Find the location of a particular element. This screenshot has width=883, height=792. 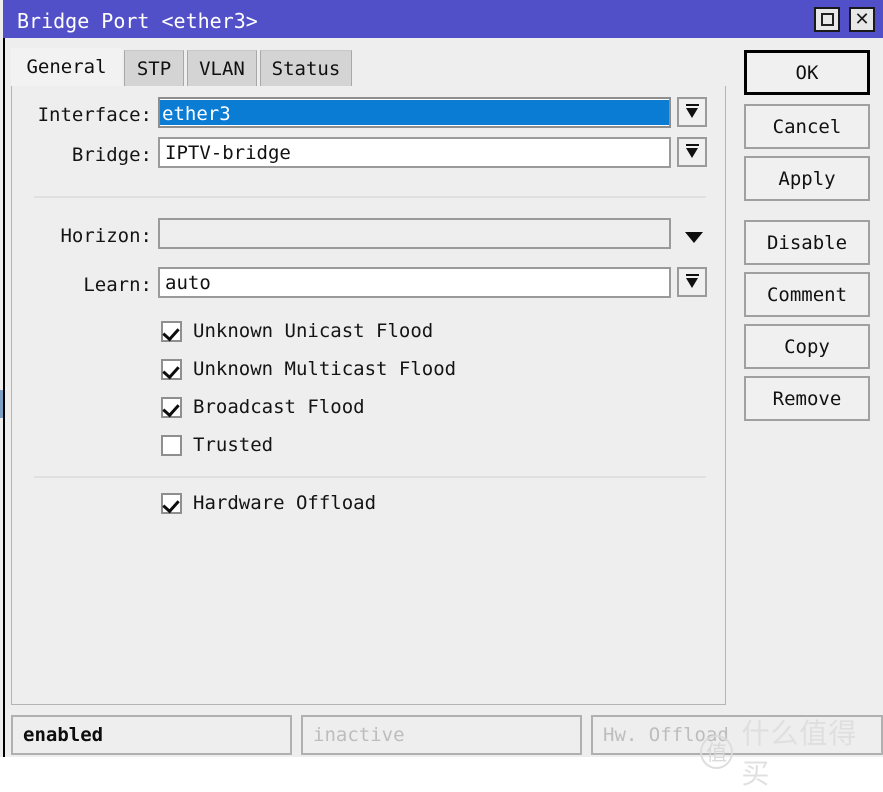

checkbox-broadcast-flood: Broadcast Flood is located at coordinates (263, 407).